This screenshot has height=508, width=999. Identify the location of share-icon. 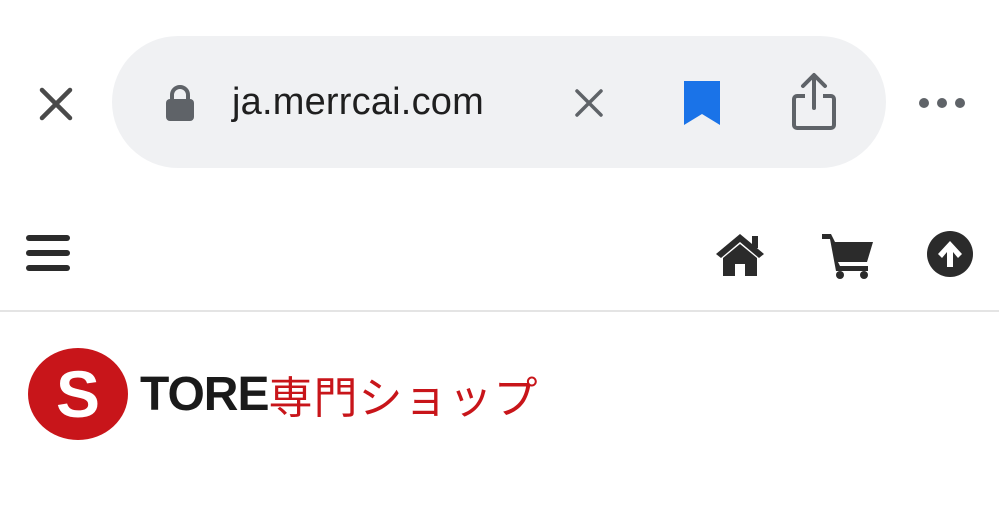
(814, 102).